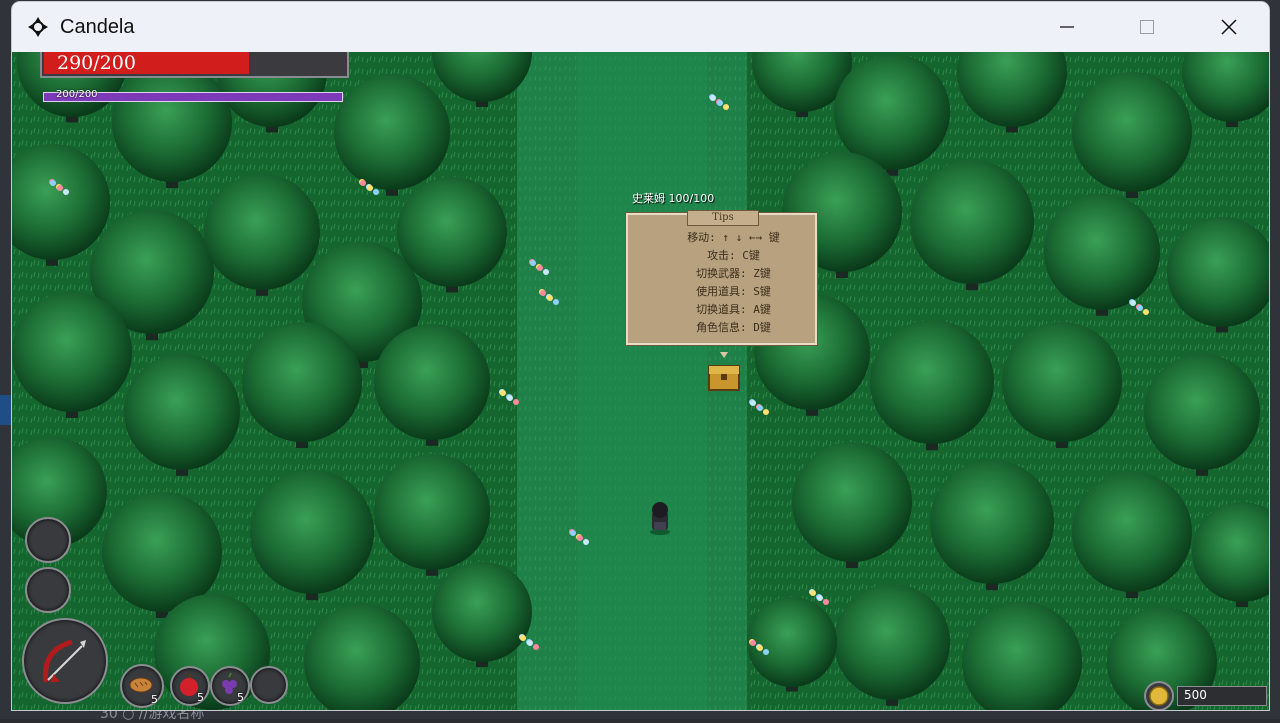  I want to click on item-slot-grape: 5, so click(230, 686).